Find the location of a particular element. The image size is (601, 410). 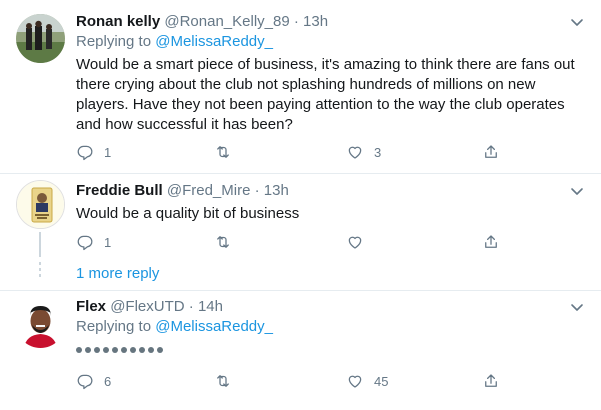

thread-line is located at coordinates (40, 244).